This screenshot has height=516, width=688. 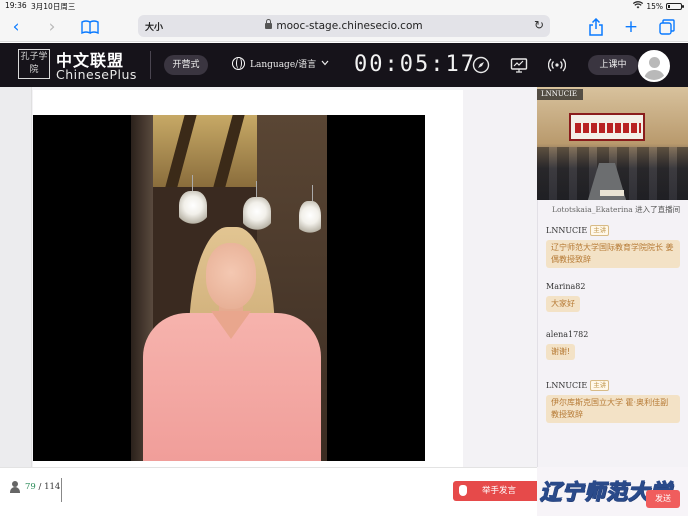 What do you see at coordinates (613, 254) in the screenshot?
I see `chat-bubble: 辽宁师范大学国际教育学院院长 姜偶教授致辞` at bounding box center [613, 254].